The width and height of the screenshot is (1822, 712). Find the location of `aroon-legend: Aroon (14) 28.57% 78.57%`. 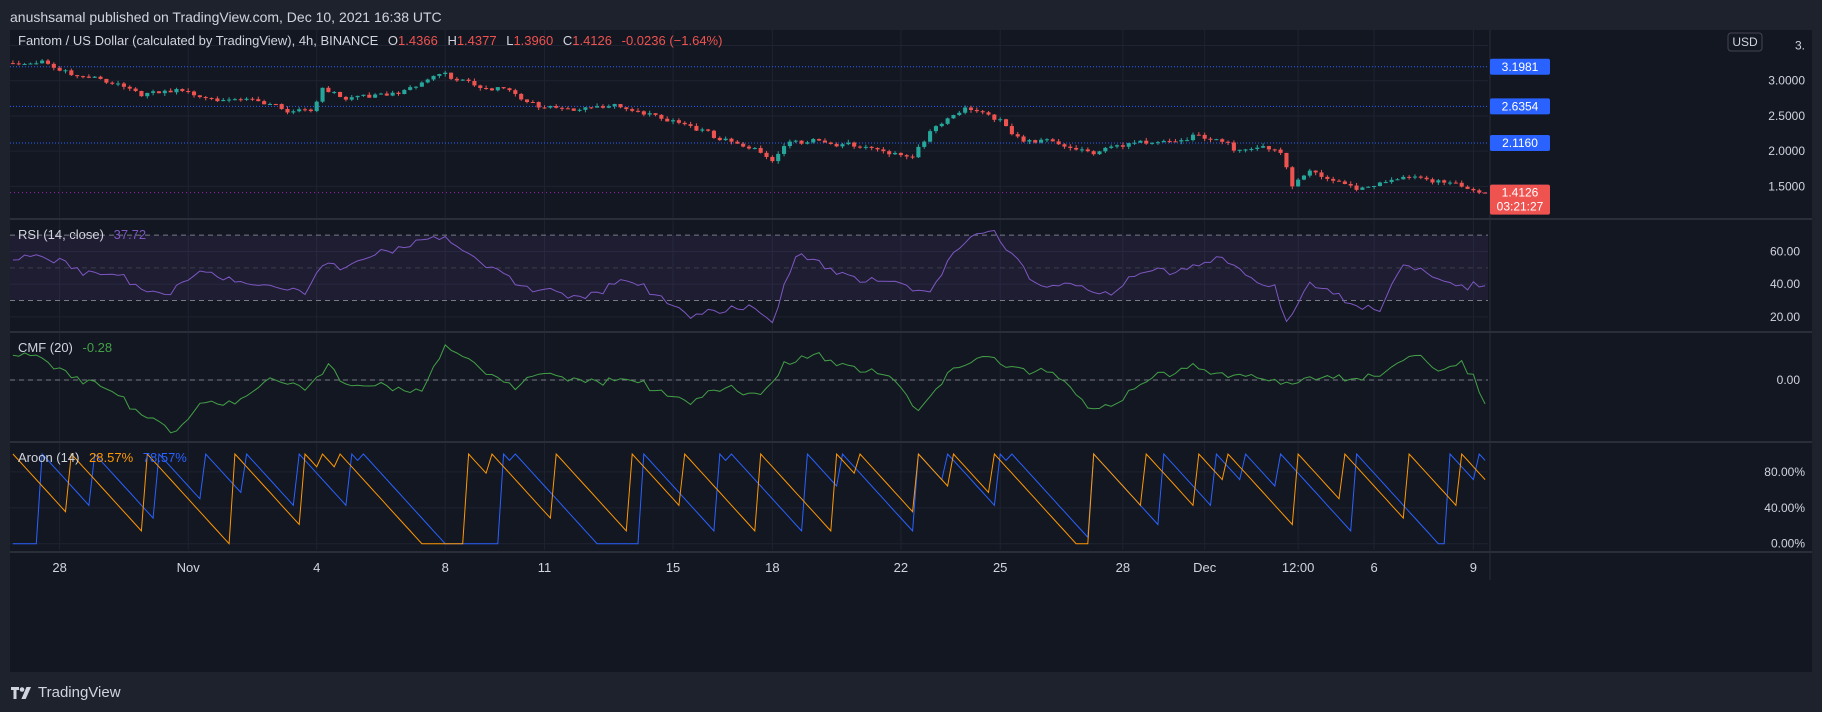

aroon-legend: Aroon (14) 28.57% 78.57% is located at coordinates (102, 457).